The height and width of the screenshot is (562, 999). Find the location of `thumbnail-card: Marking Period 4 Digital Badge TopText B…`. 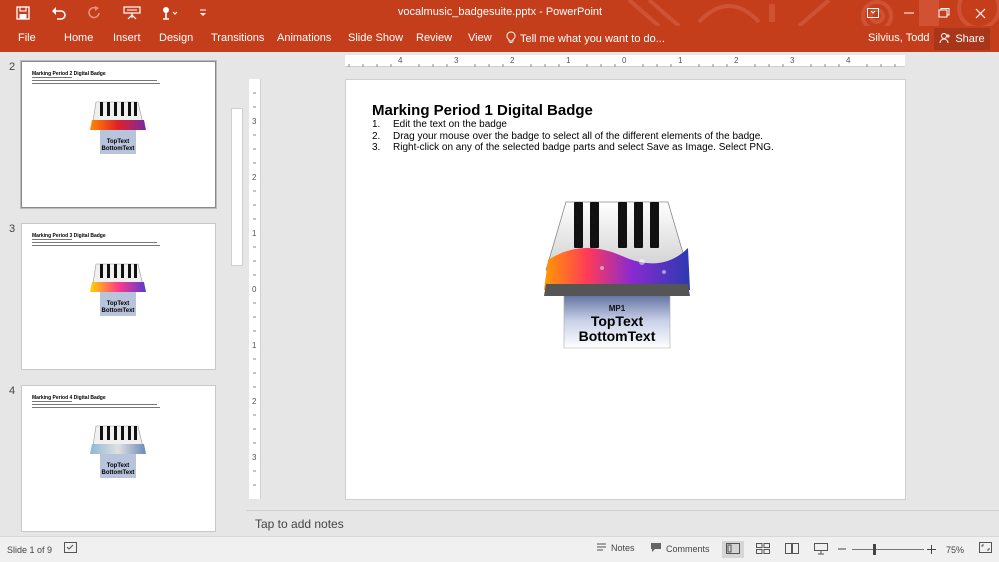

thumbnail-card: Marking Period 4 Digital Badge TopText B… is located at coordinates (118, 458).